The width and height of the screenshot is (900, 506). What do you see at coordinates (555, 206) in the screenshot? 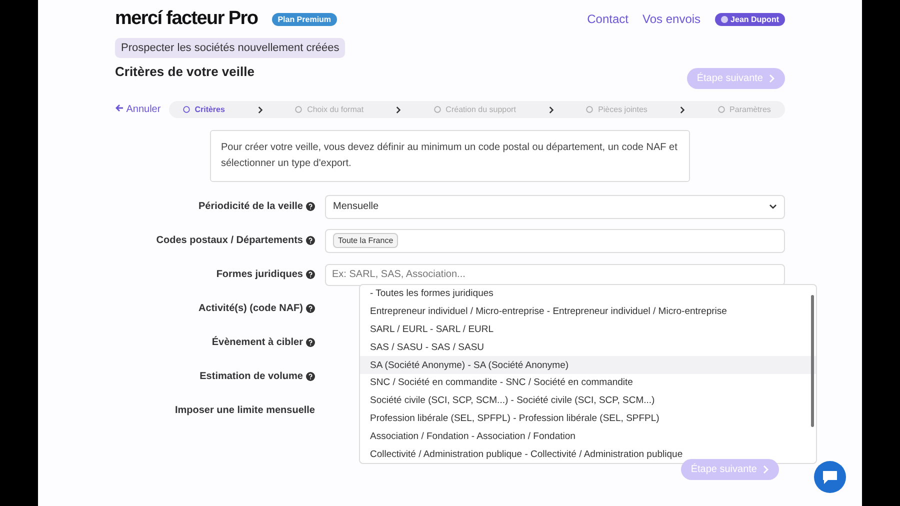
I see `select-field: Mensuelle` at bounding box center [555, 206].